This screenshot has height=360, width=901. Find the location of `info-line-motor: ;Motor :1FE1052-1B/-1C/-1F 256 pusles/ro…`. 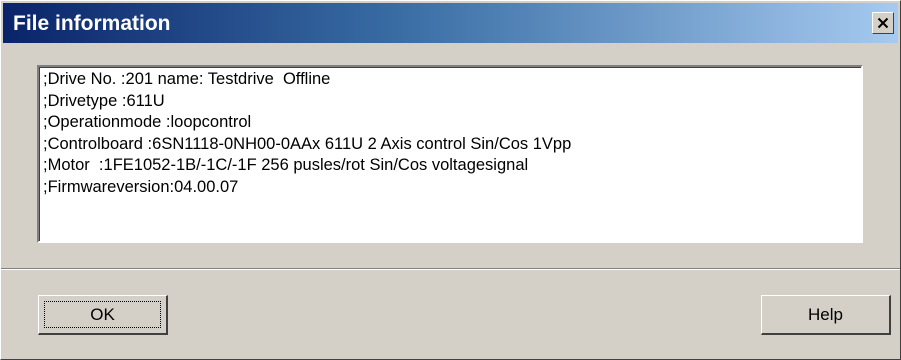

info-line-motor: ;Motor :1FE1052-1B/-1C/-1F 256 pusles/ro… is located at coordinates (286, 165).